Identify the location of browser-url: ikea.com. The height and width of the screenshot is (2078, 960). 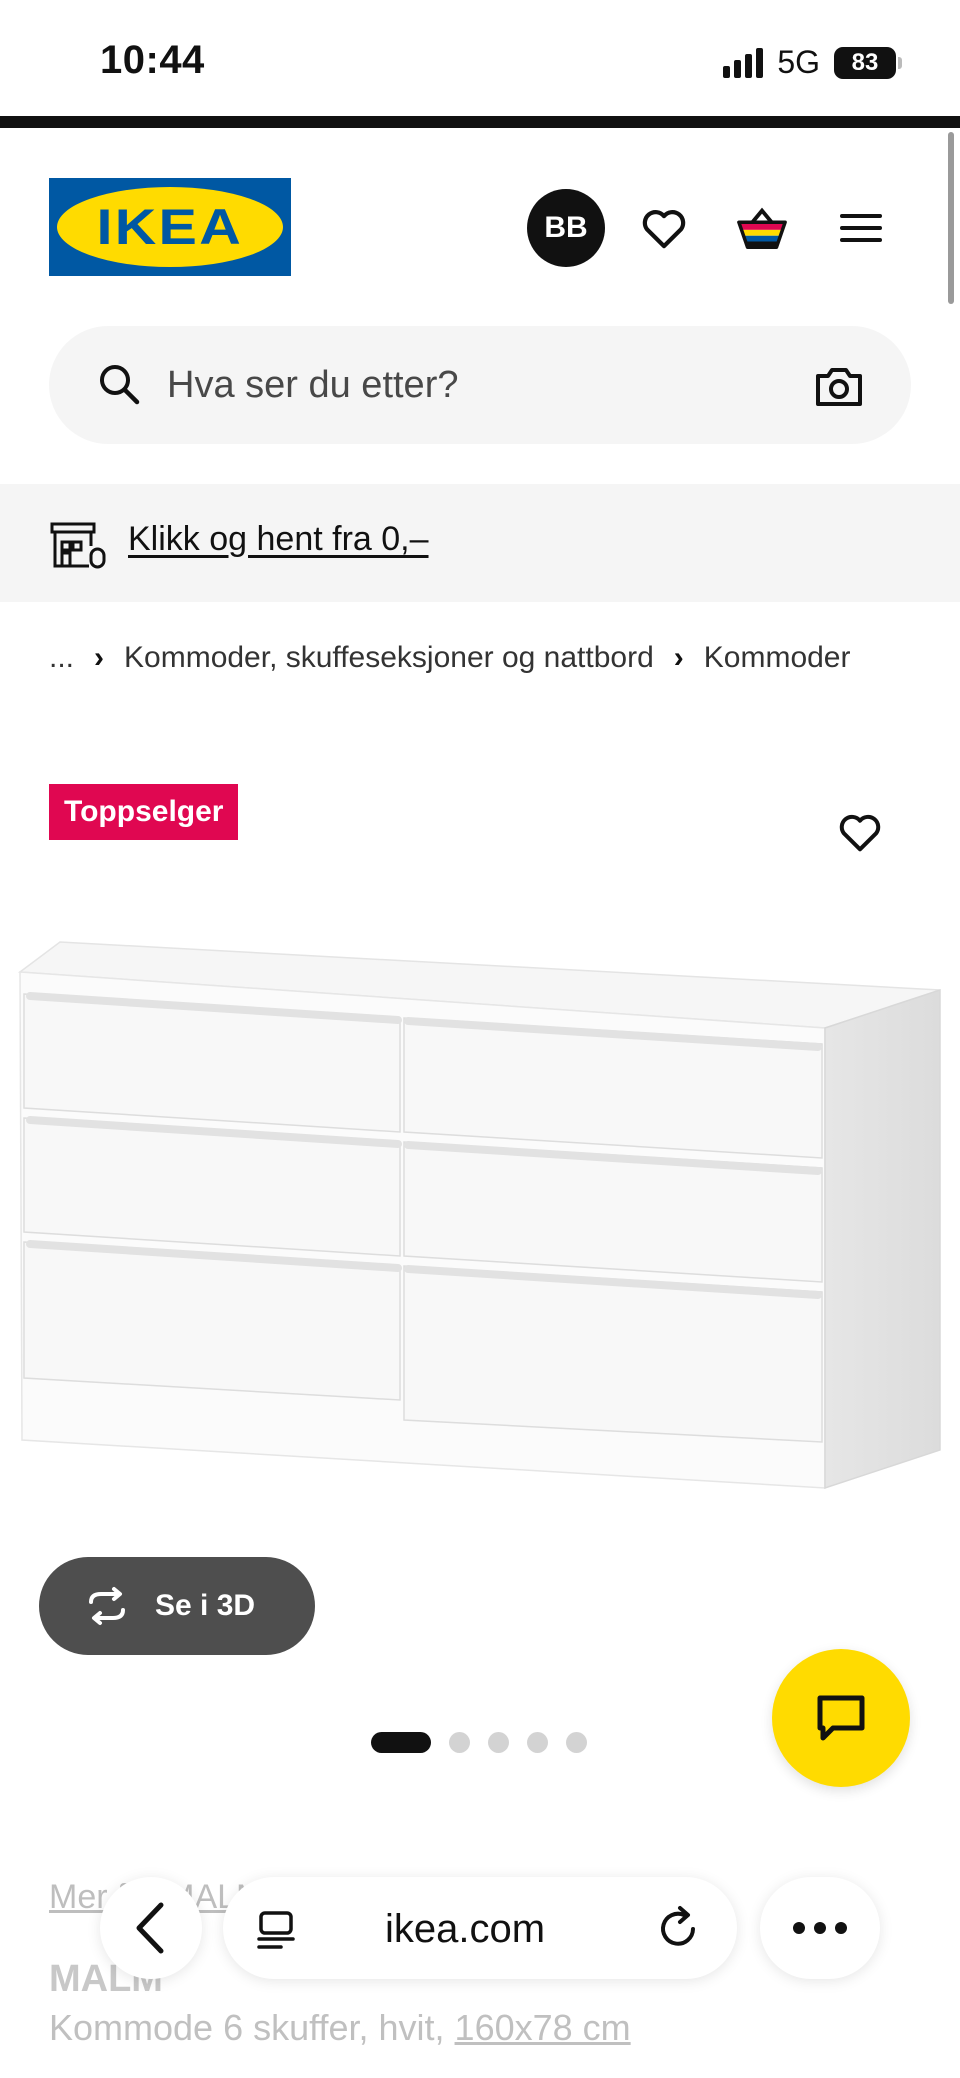
(465, 1929).